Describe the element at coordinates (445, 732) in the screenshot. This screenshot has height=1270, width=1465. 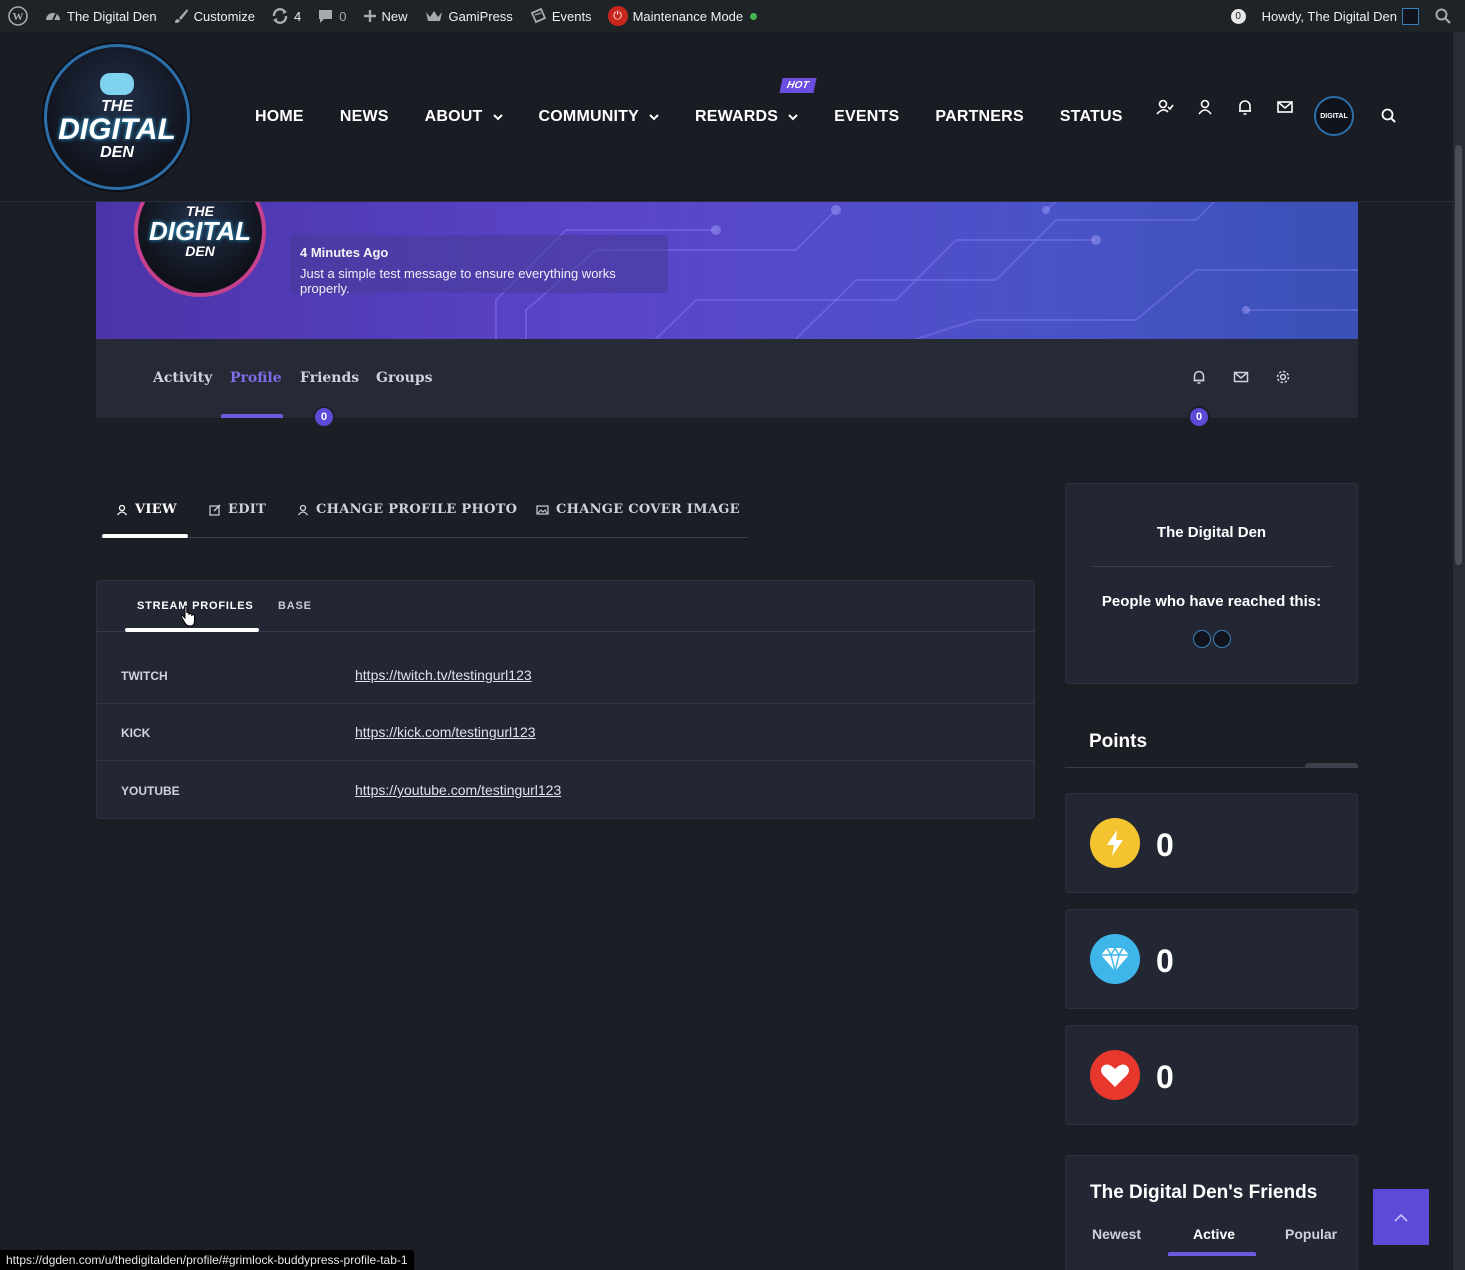
I see `kick-link: https://kick.com/testingurl123` at that location.